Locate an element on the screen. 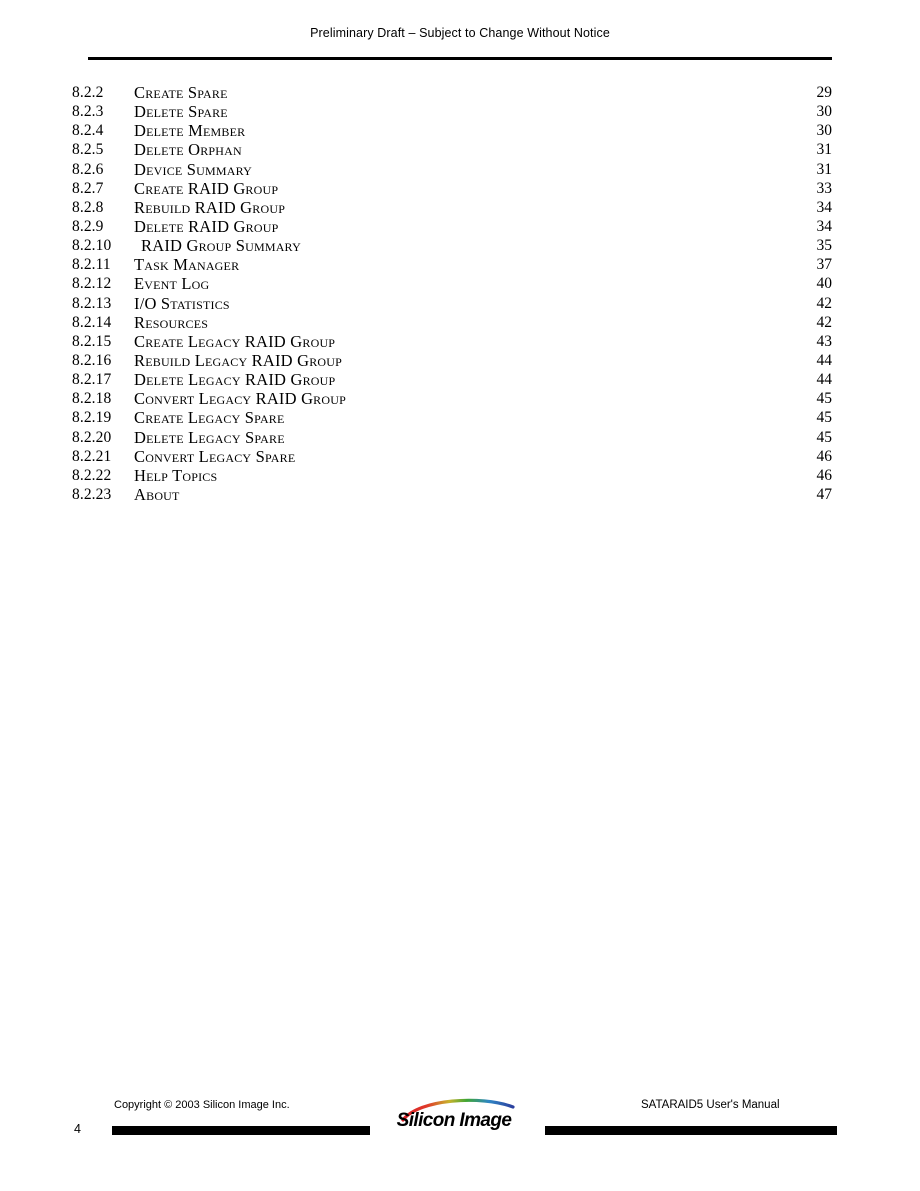 This screenshot has width=920, height=1191. toc-entry-title: Convert Legacy Spare is located at coordinates (215, 456).